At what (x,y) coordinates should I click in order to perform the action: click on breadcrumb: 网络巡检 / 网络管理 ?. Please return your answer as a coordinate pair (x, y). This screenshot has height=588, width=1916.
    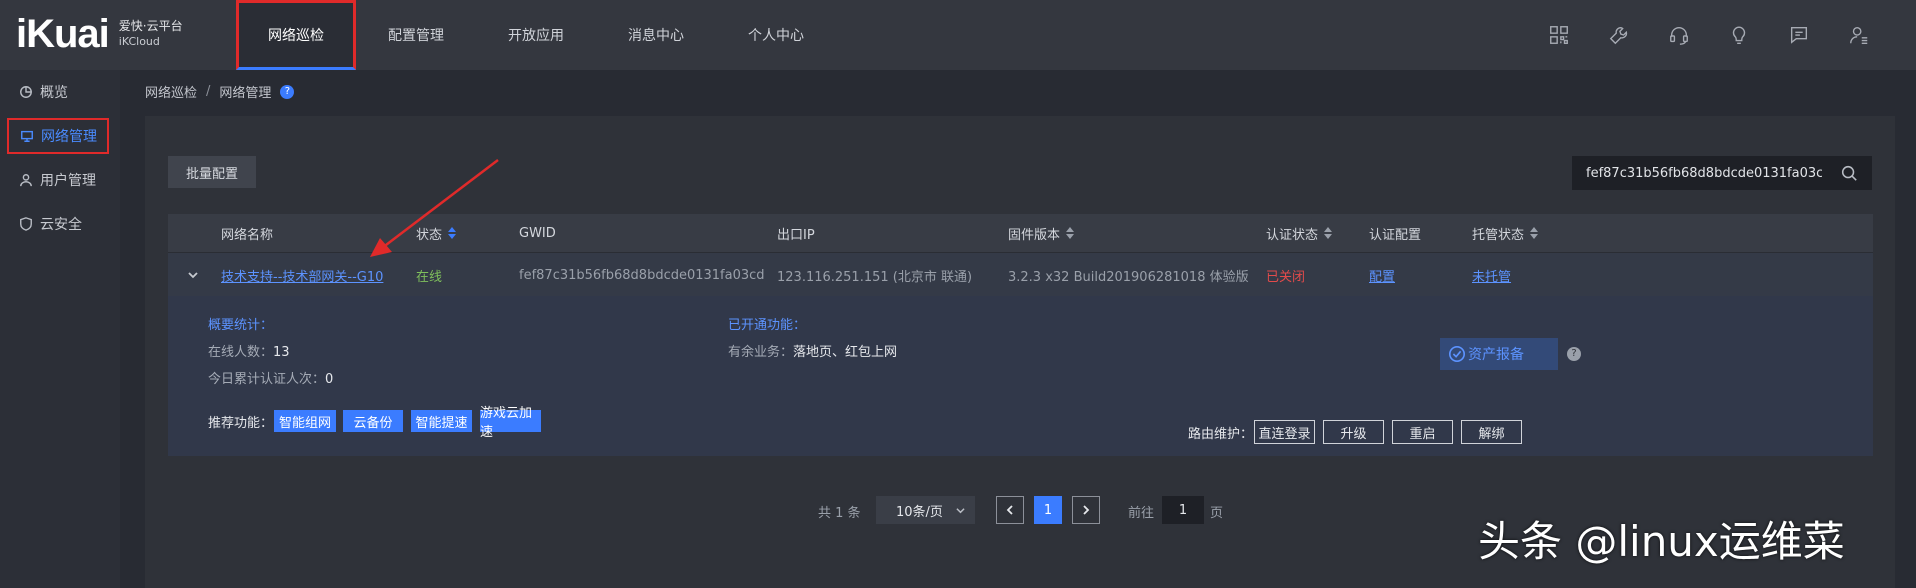
    Looking at the image, I should click on (220, 91).